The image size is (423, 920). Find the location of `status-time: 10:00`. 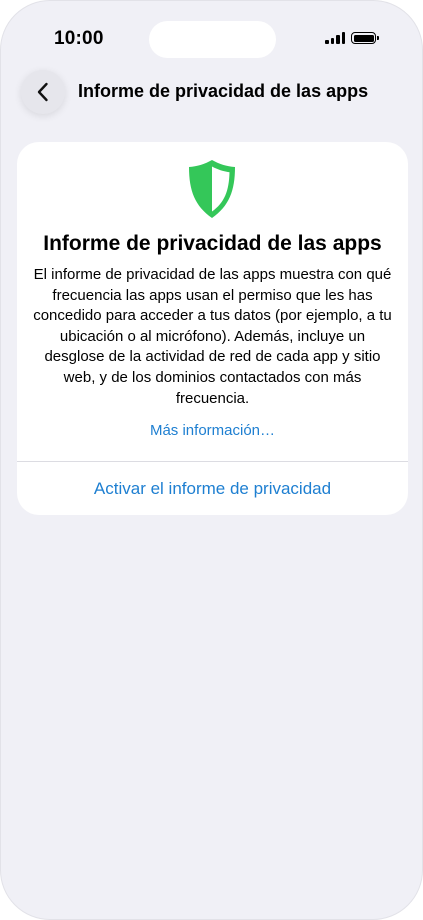

status-time: 10:00 is located at coordinates (79, 38).